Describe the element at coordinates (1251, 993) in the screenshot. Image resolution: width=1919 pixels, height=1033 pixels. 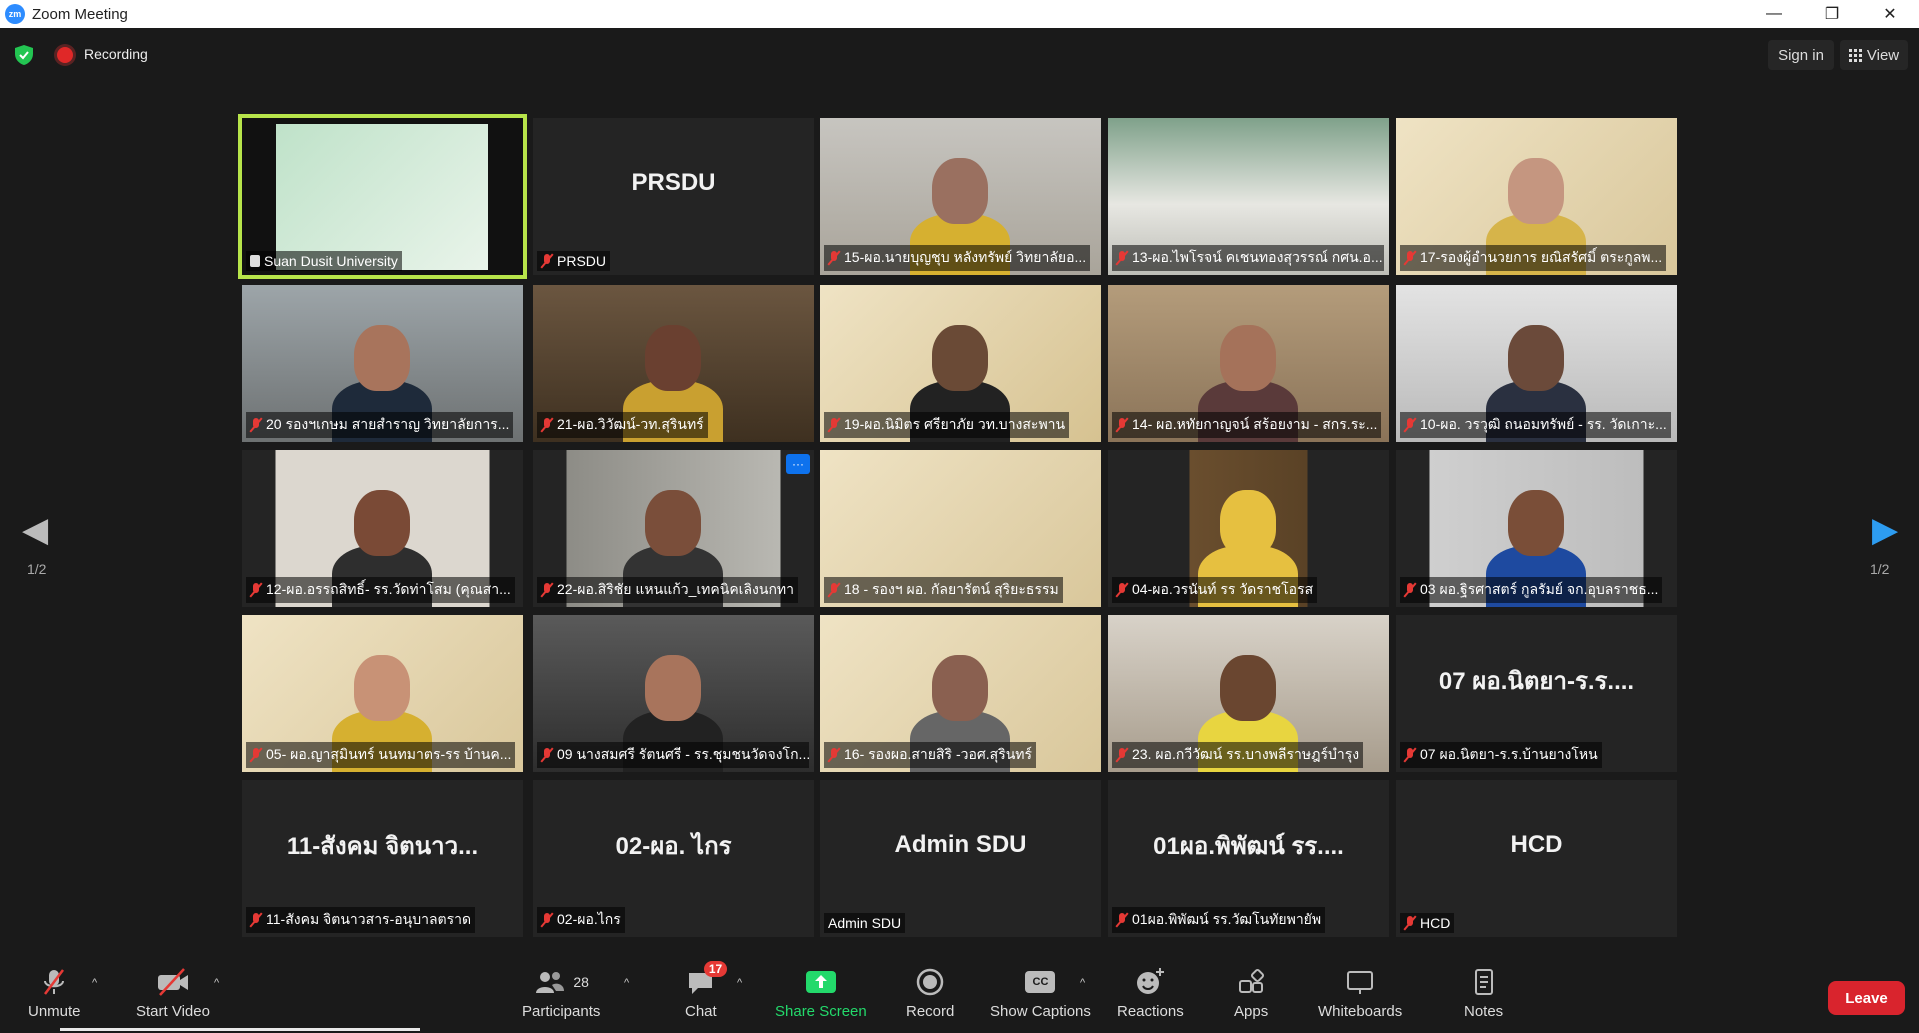
I see `apps-button: Apps` at that location.